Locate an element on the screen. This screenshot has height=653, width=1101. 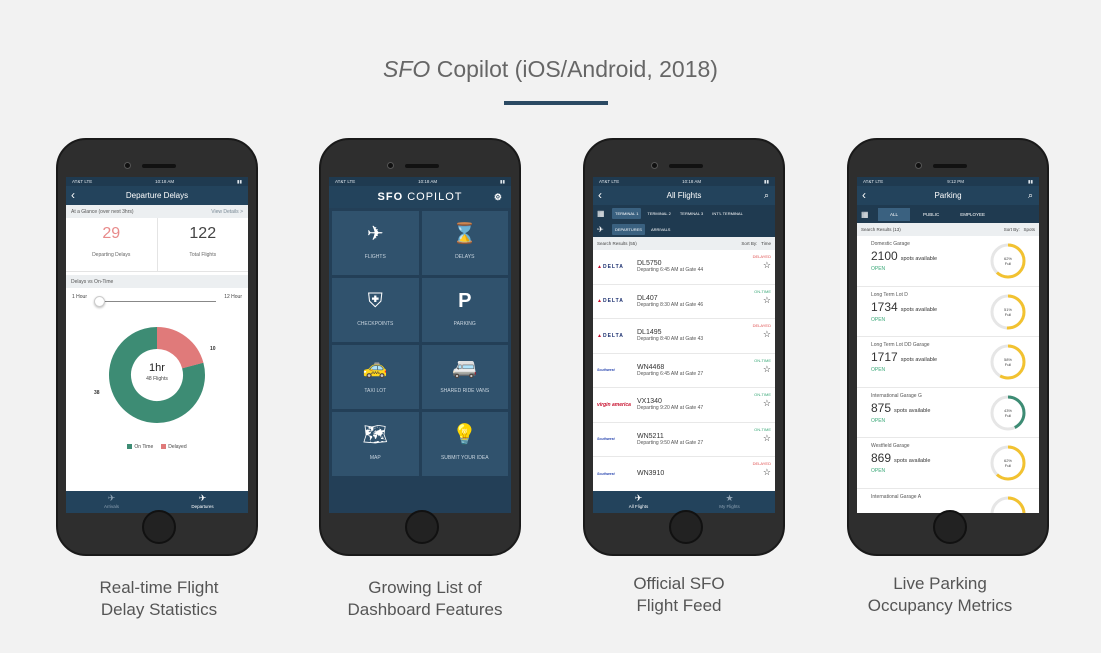
stats-row: 29 Departing Delays 122 Total Flights is located at coordinates (157, 245).